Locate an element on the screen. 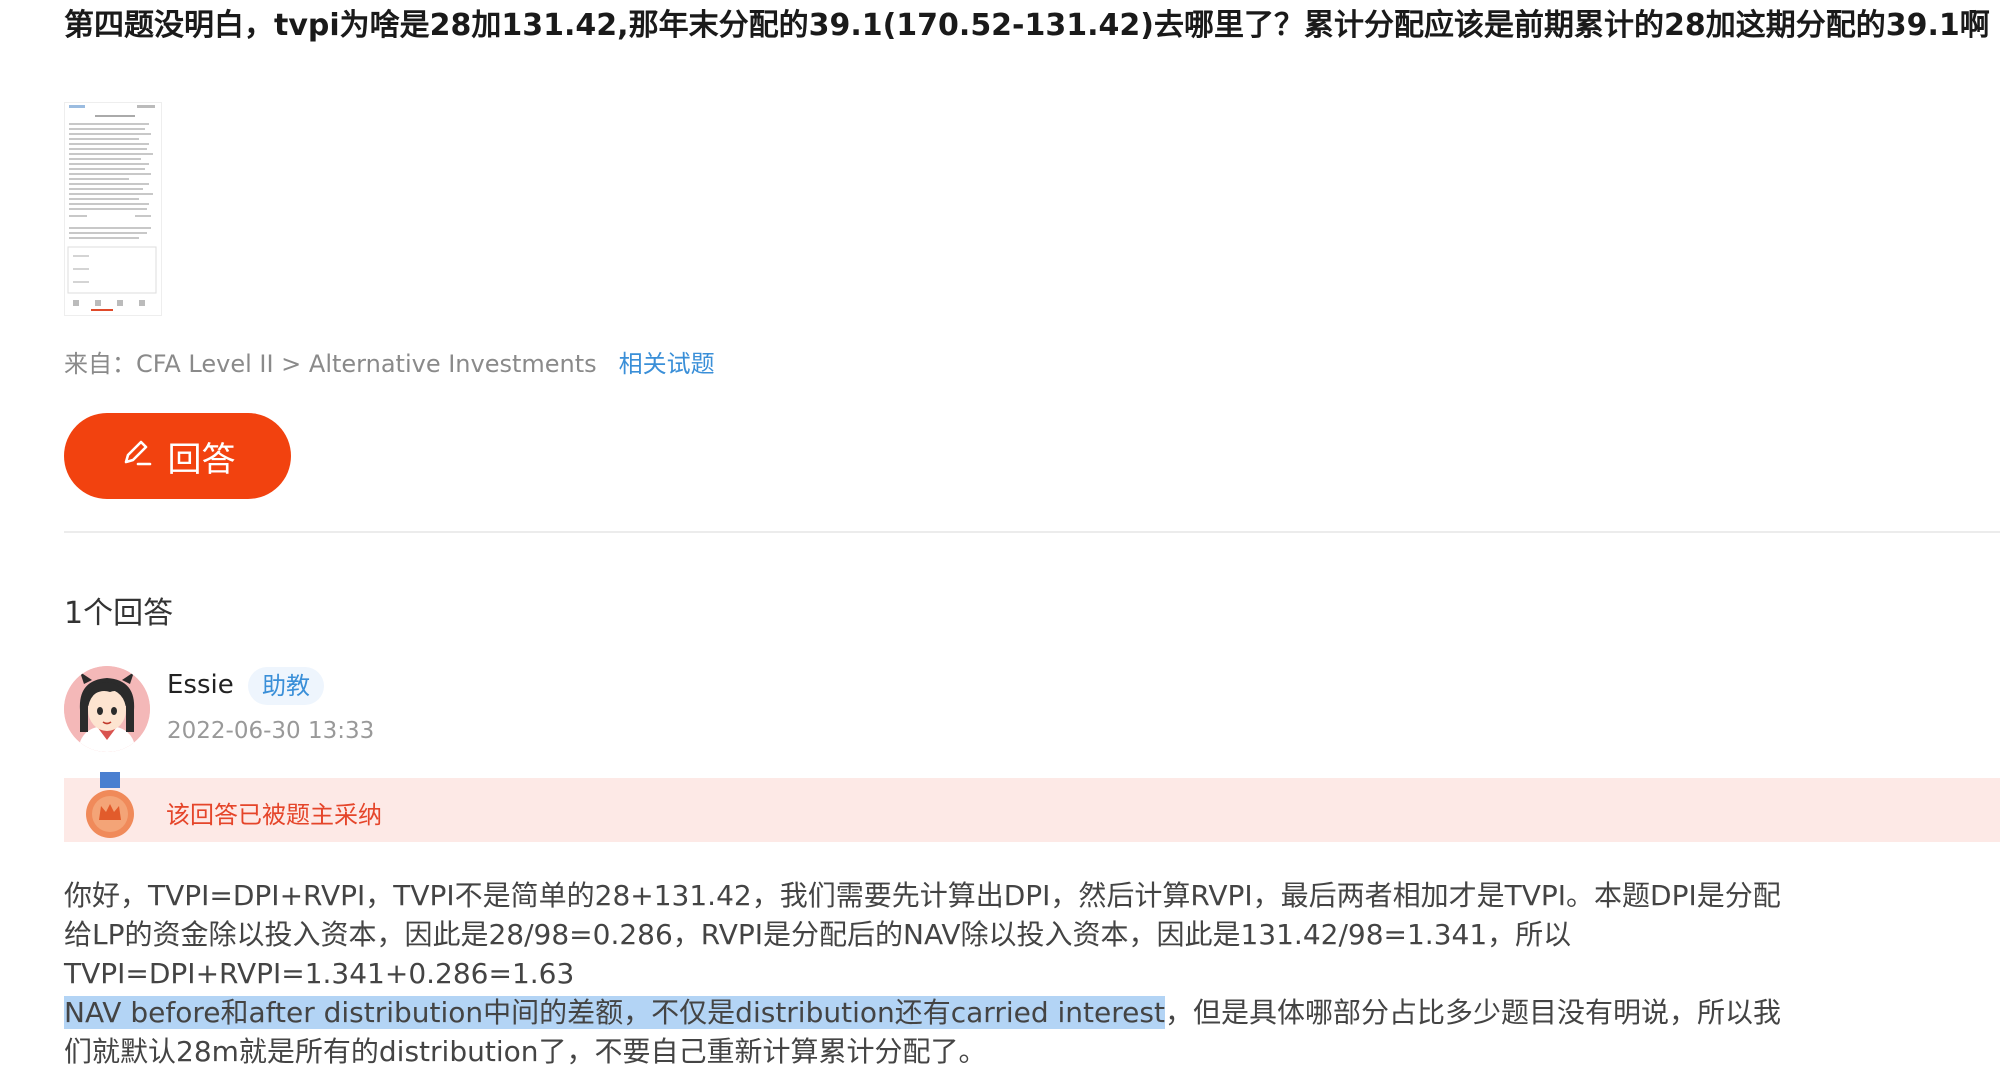 The image size is (2000, 1085). screenshot-thumbnail-image is located at coordinates (112, 208).